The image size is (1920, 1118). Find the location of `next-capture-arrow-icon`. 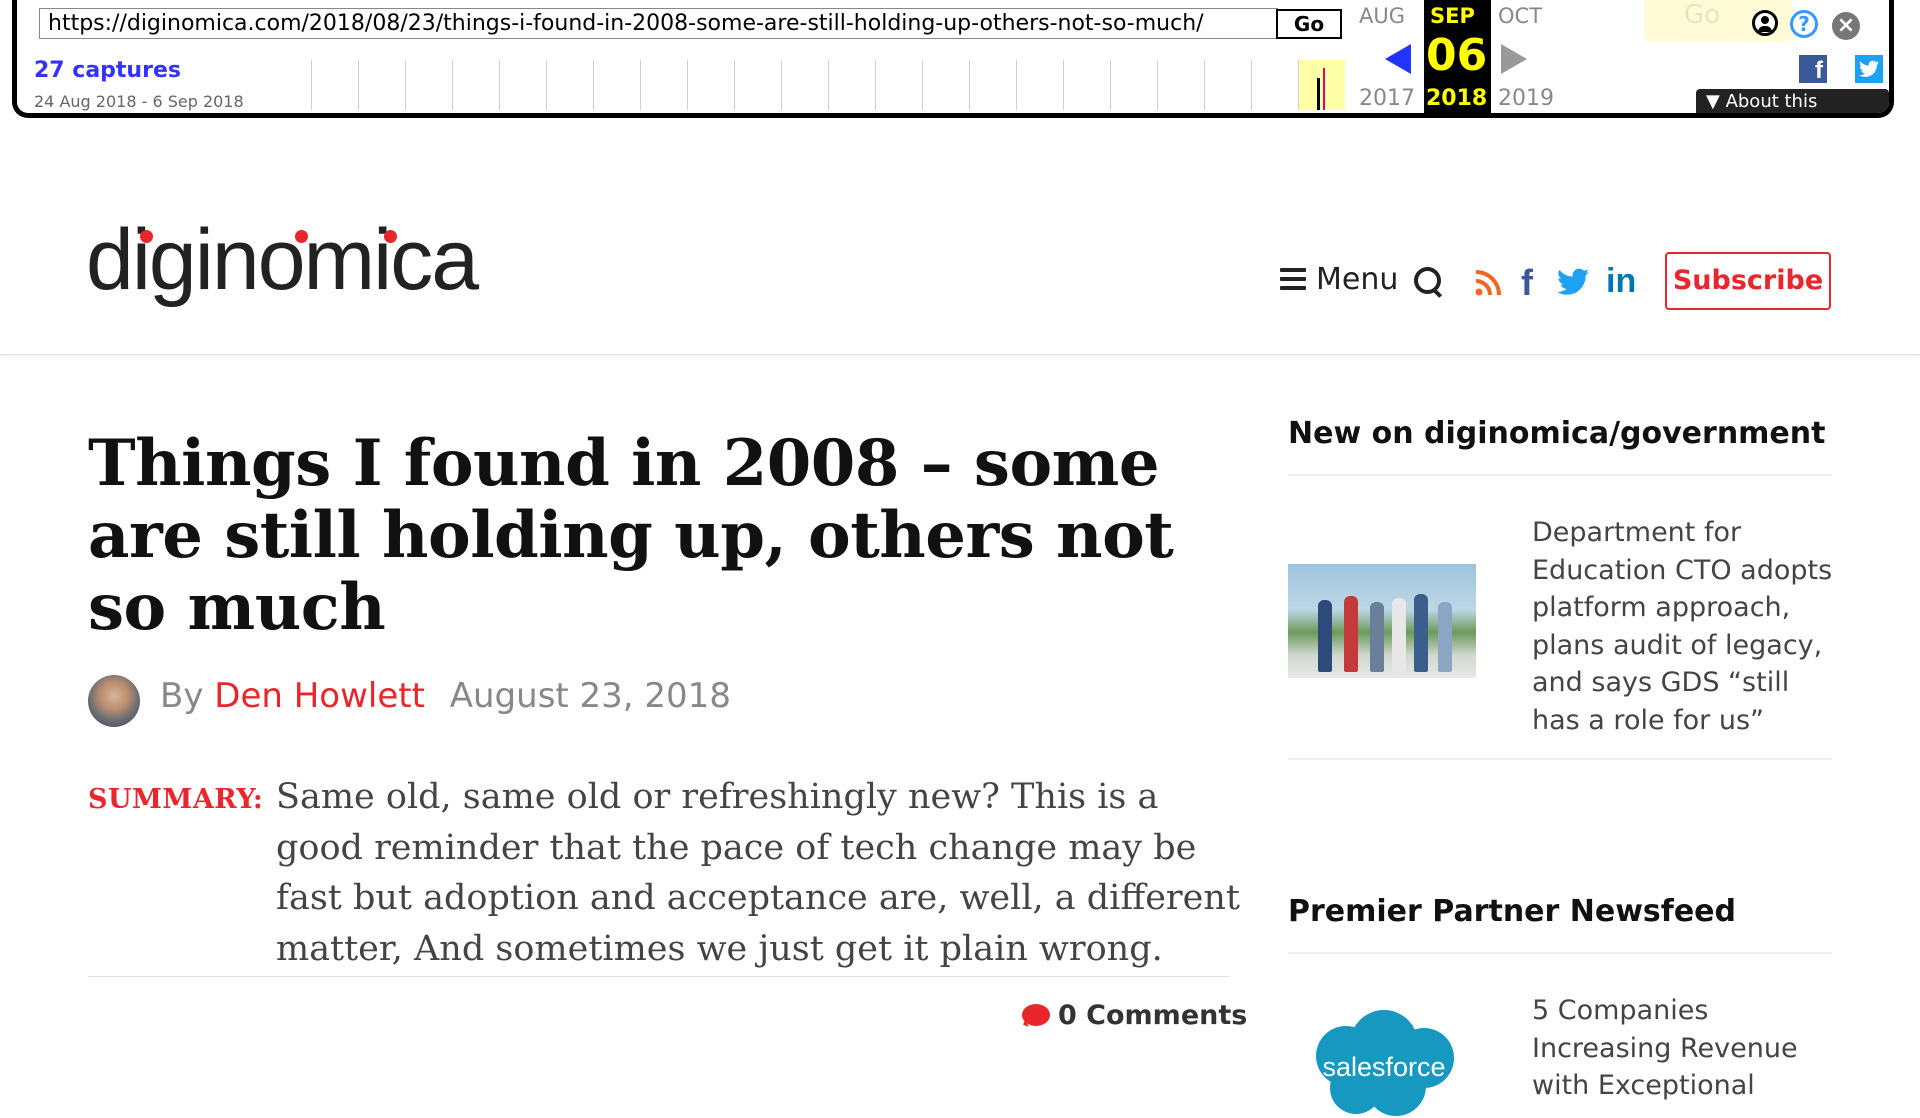

next-capture-arrow-icon is located at coordinates (1514, 59).